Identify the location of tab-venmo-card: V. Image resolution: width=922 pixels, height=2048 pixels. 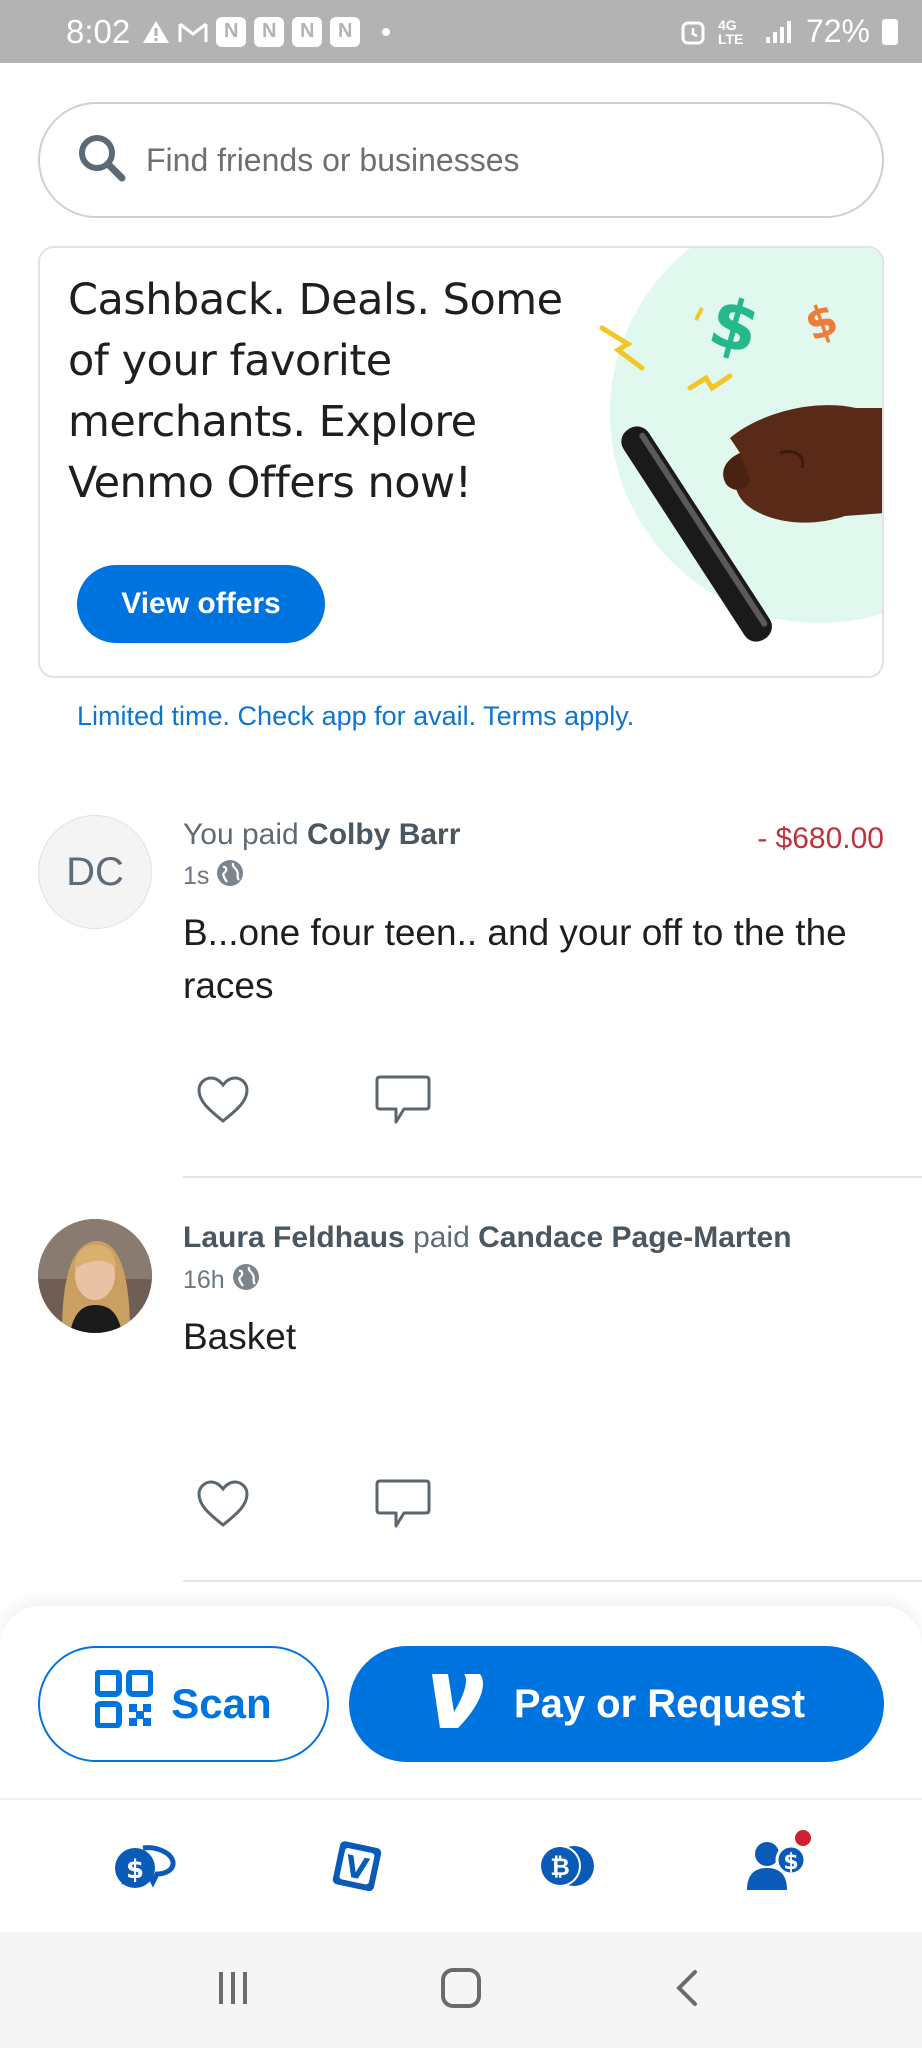
(356, 1866).